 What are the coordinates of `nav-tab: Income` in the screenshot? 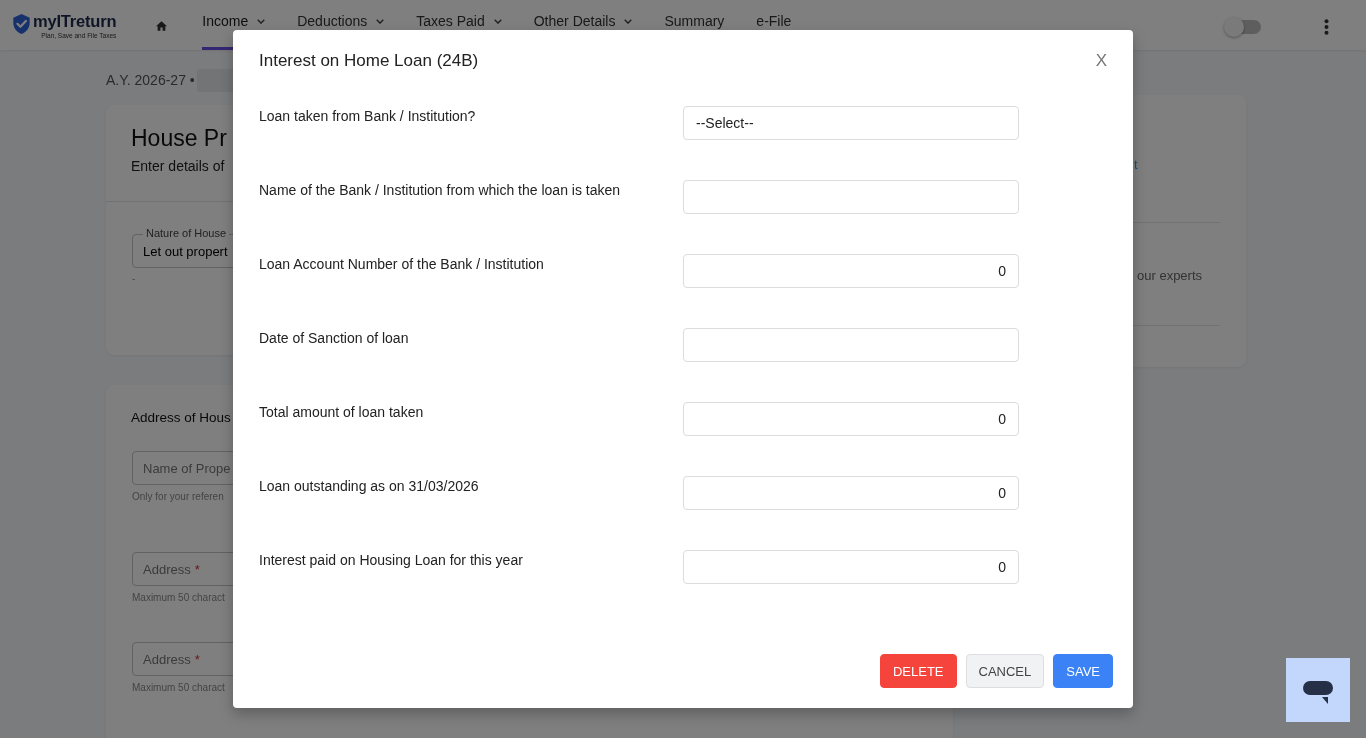 It's located at (234, 21).